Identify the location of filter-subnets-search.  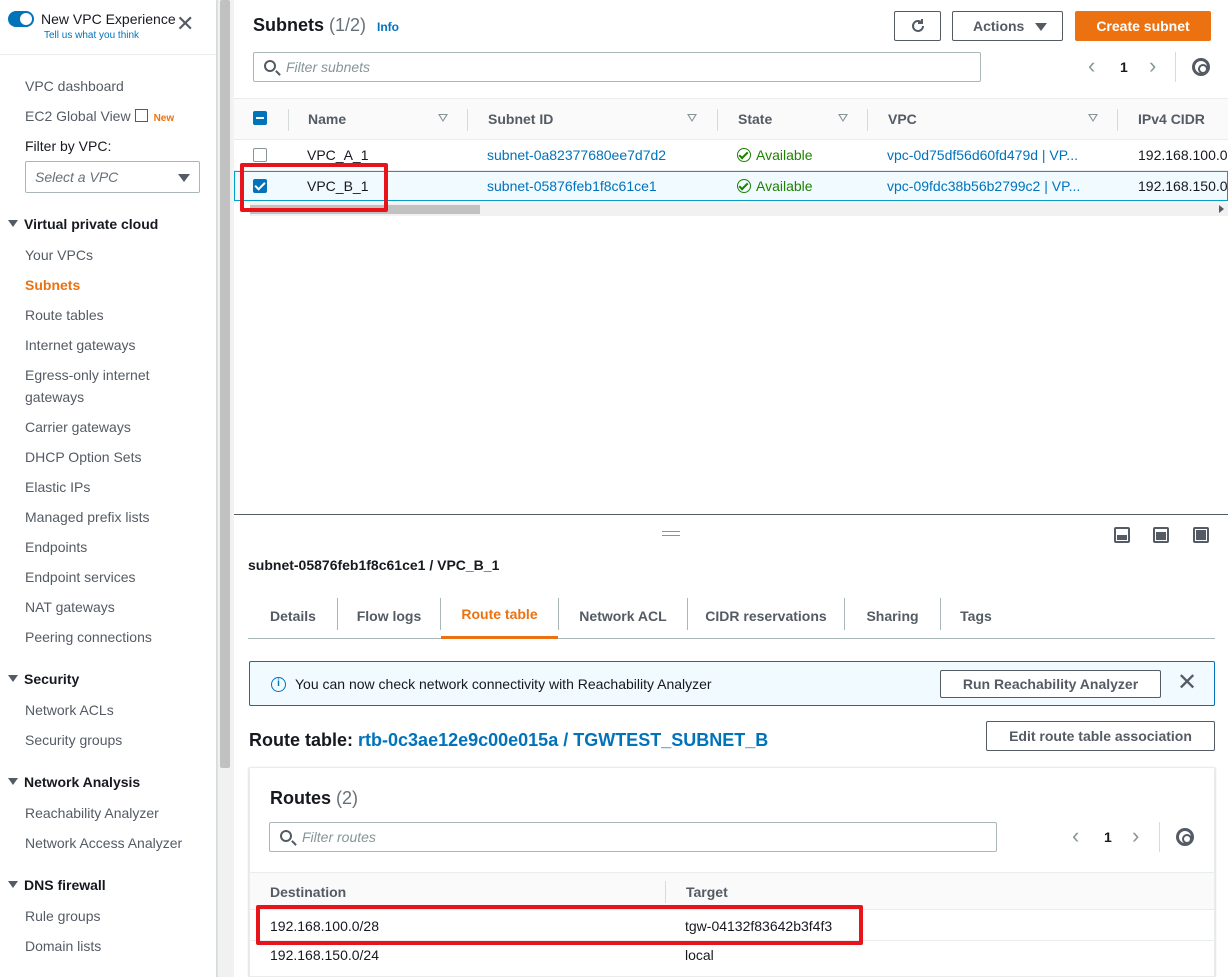
(617, 67).